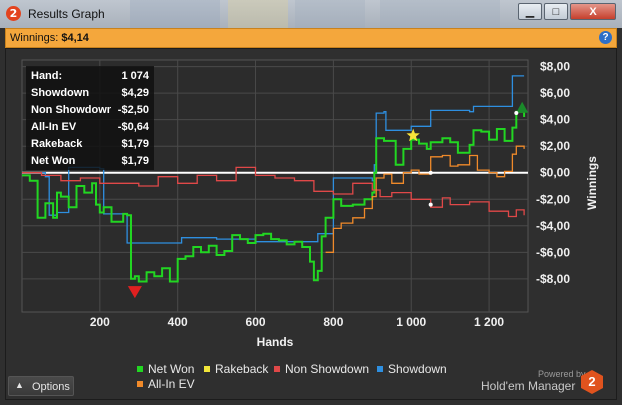  I want to click on stat-label: Non Showdown, so click(71, 110).